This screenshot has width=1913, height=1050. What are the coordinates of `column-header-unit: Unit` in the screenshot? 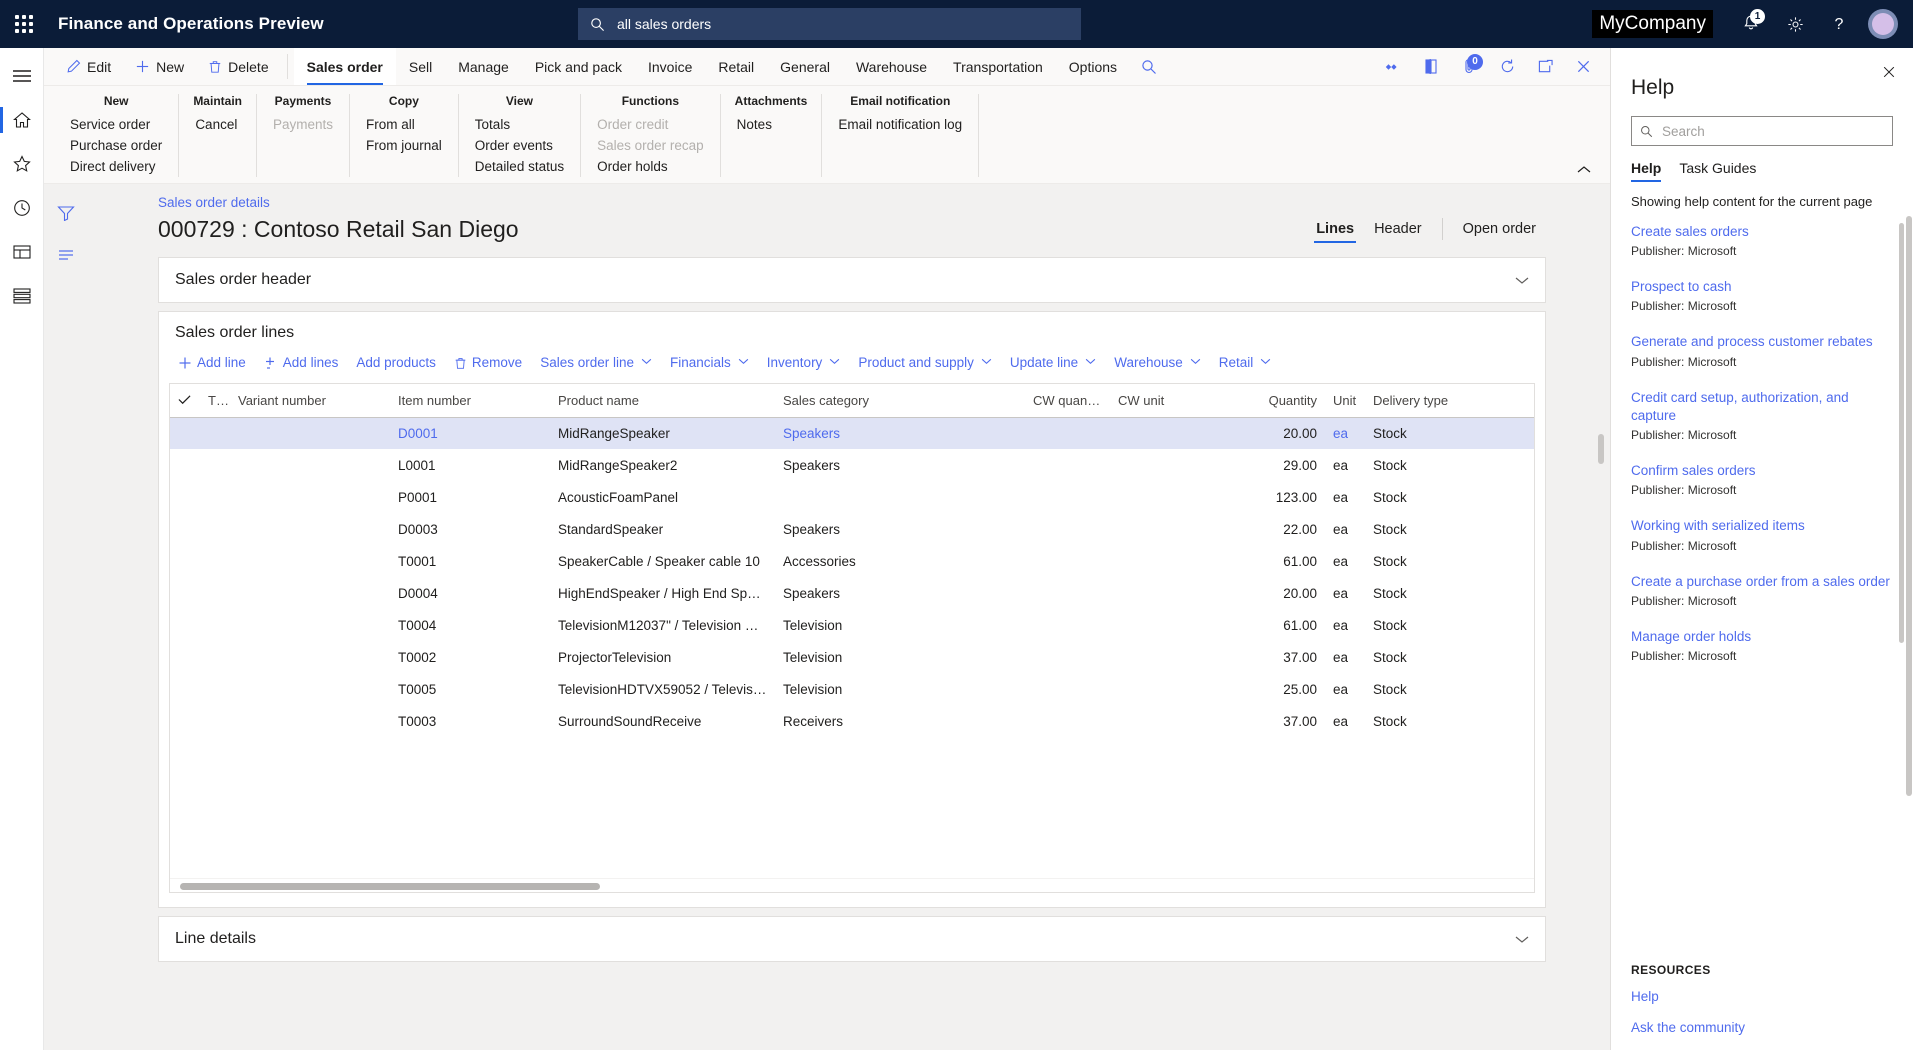 It's located at (1345, 401).